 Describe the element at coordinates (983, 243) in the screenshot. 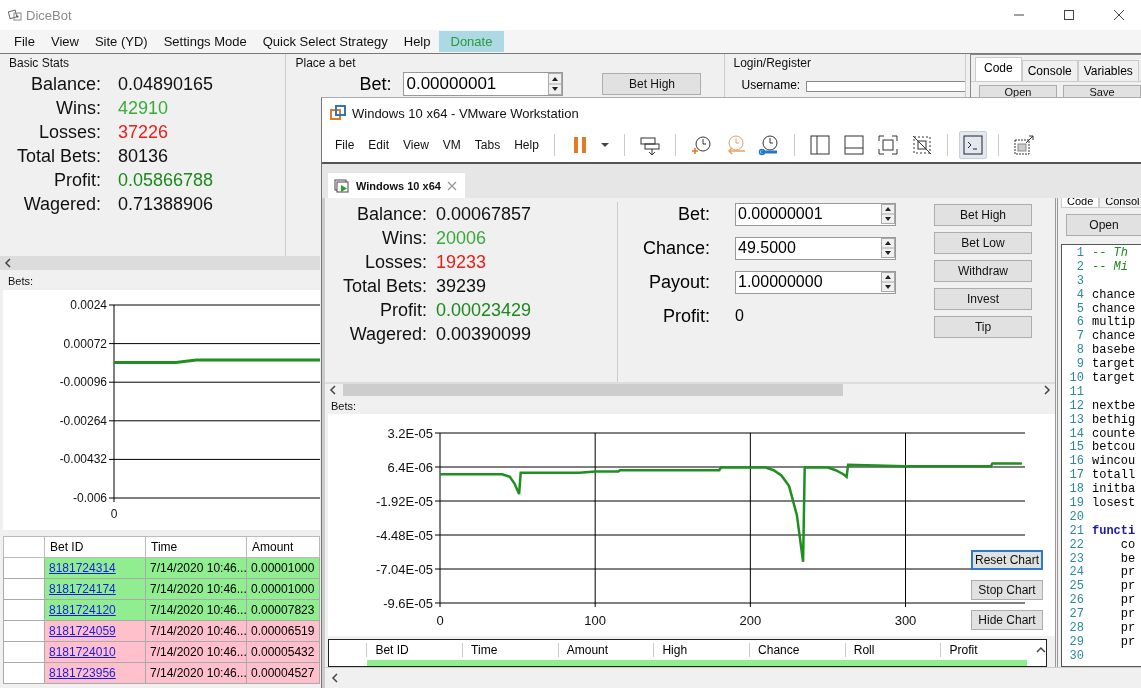

I see `action-button: Bet Low` at that location.